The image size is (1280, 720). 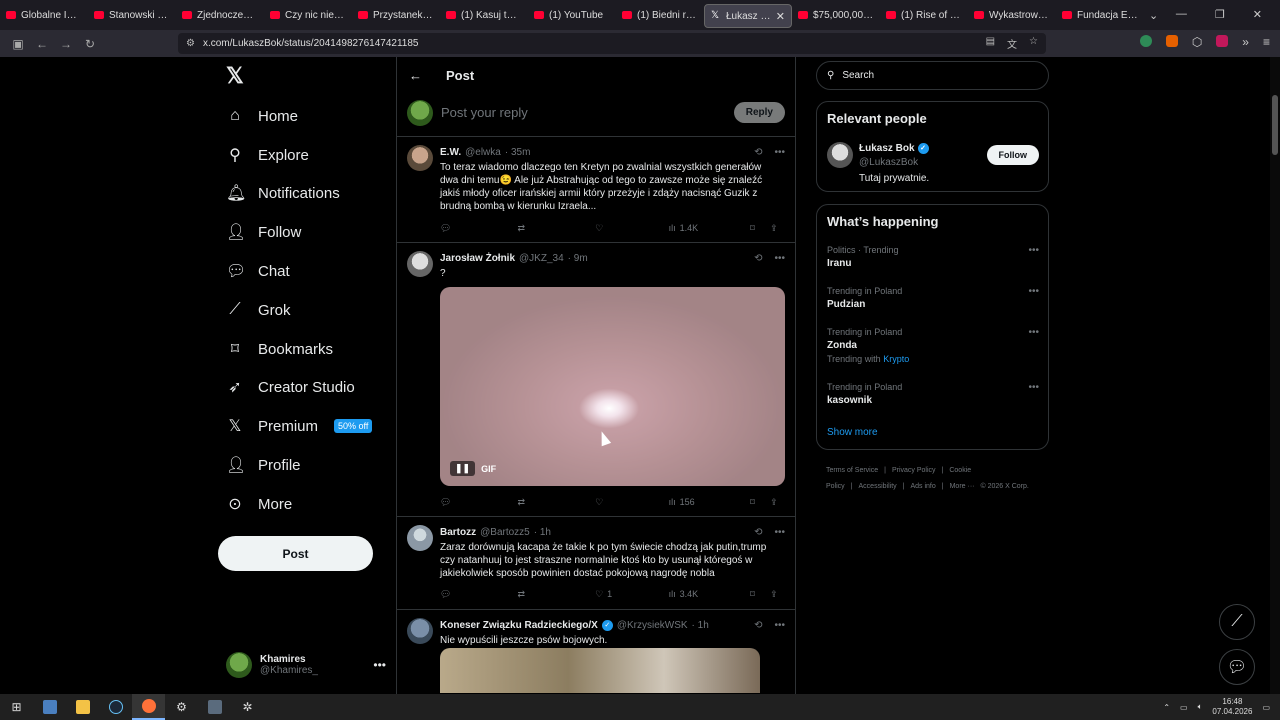 What do you see at coordinates (263, 232) in the screenshot?
I see `nav-item-follow: 👤︎ Follow` at bounding box center [263, 232].